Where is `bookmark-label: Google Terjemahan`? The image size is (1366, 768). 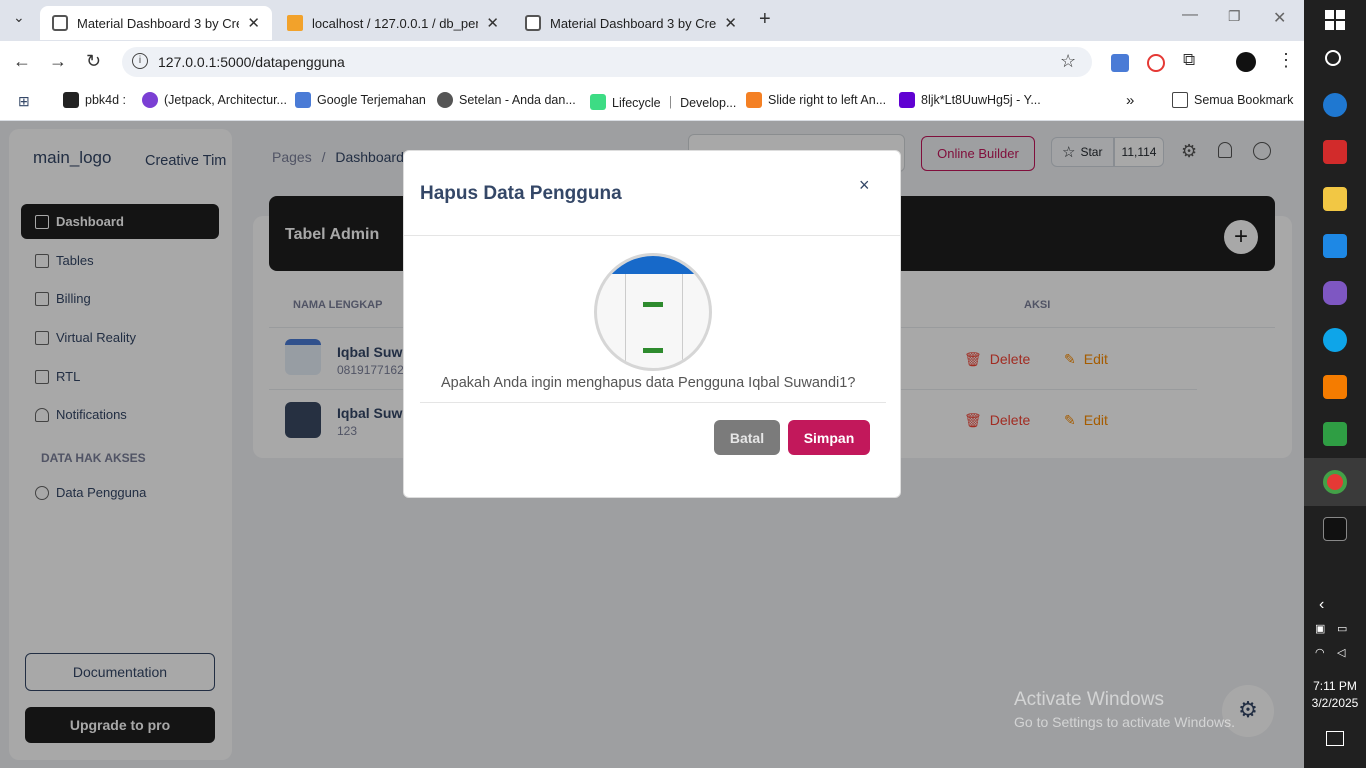 bookmark-label: Google Terjemahan is located at coordinates (371, 100).